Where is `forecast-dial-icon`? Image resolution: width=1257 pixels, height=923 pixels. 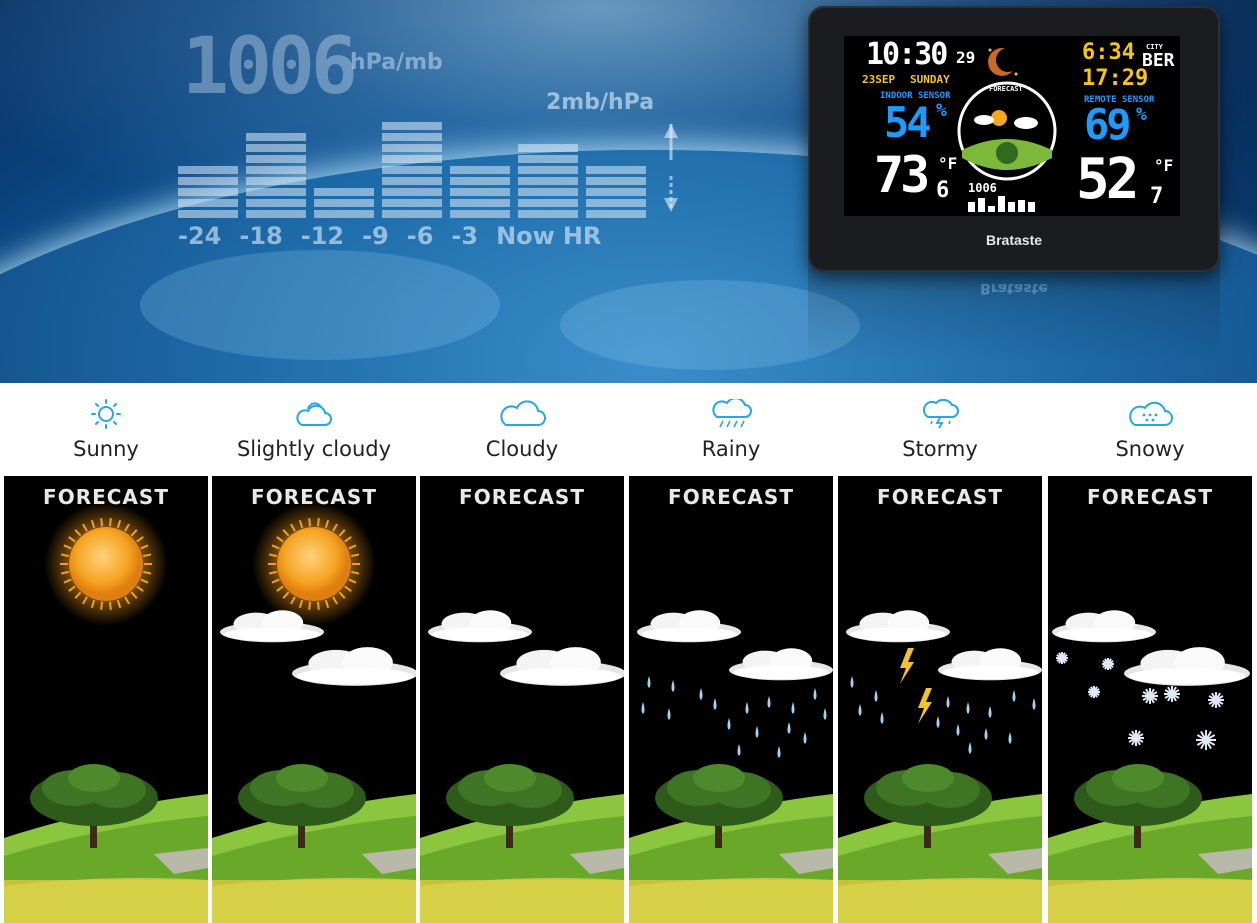 forecast-dial-icon is located at coordinates (1007, 131).